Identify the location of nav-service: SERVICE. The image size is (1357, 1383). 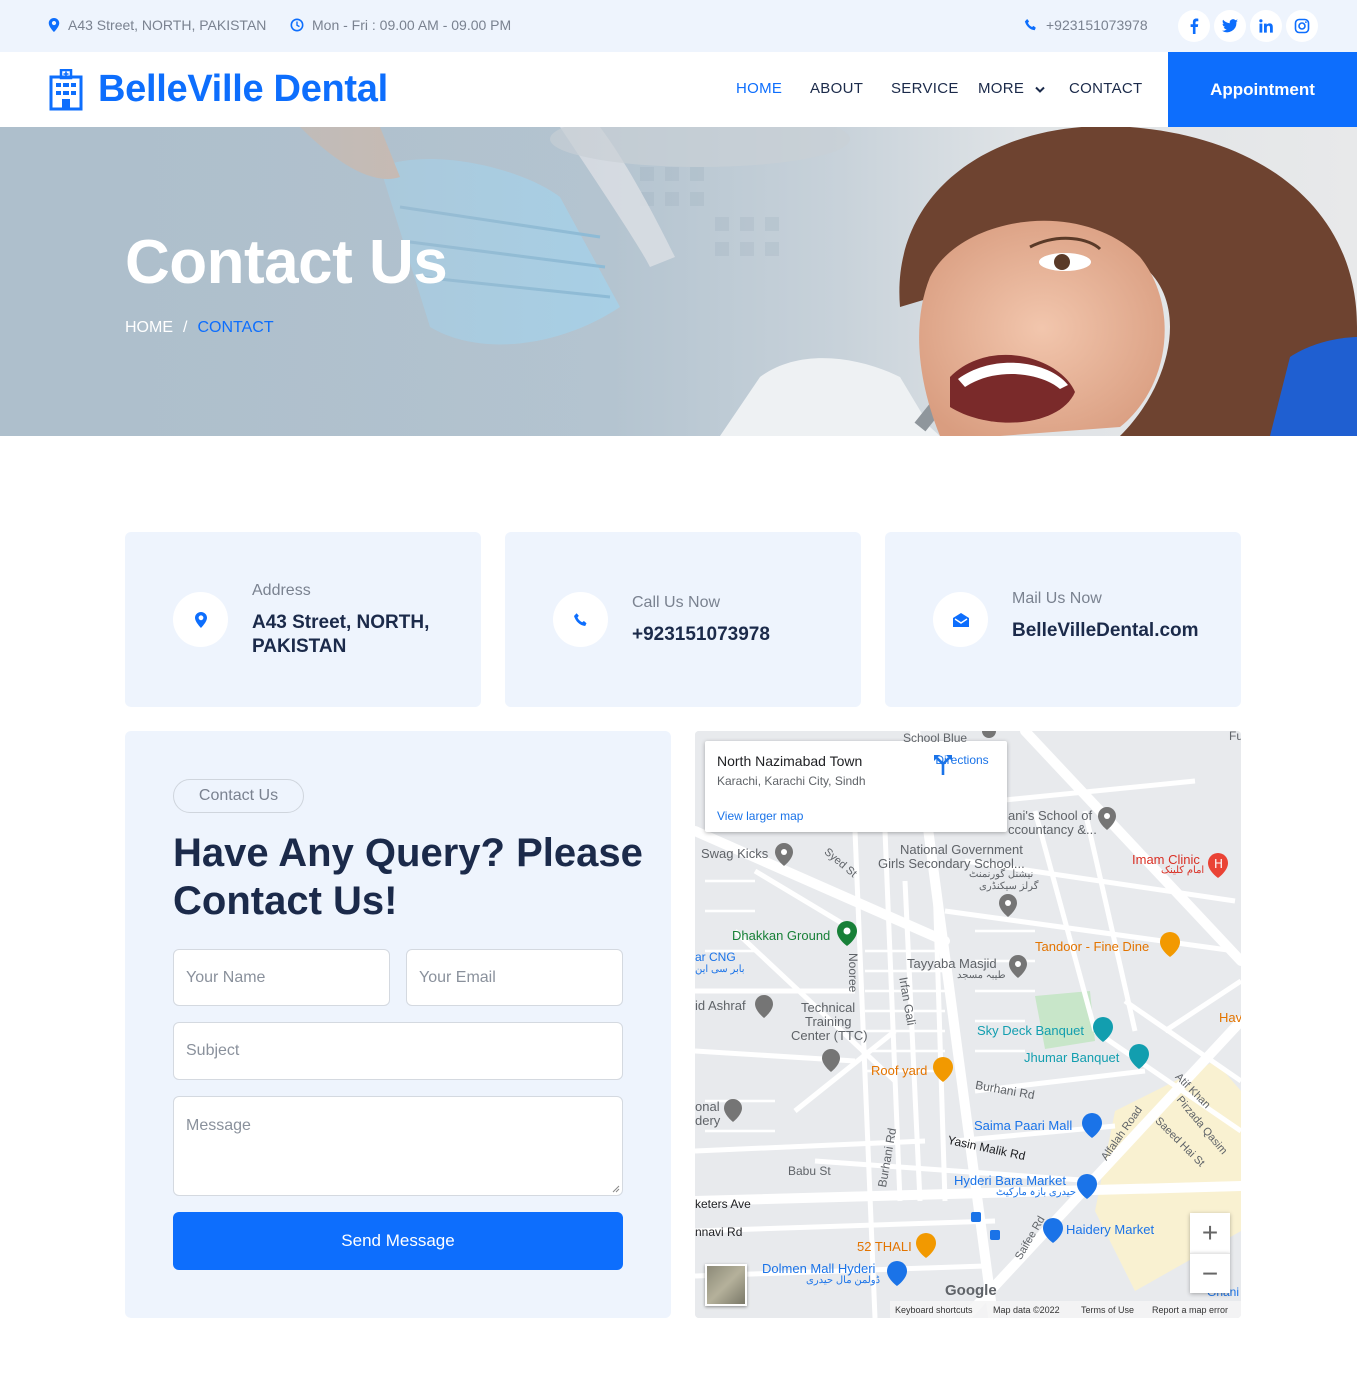
(925, 88).